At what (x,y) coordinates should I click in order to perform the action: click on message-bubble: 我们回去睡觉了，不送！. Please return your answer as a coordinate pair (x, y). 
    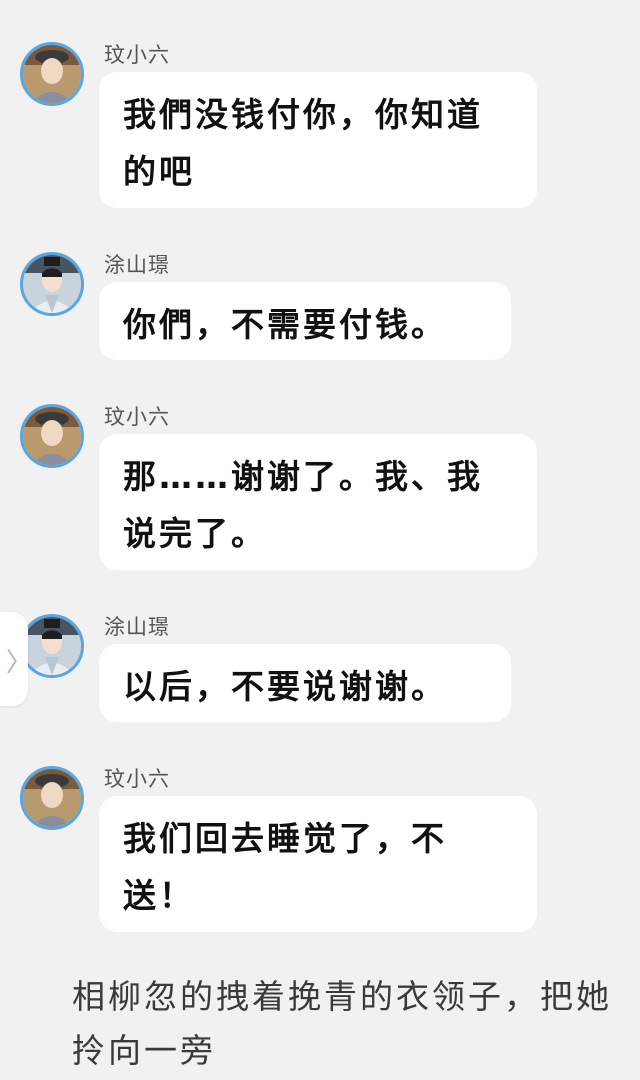
    Looking at the image, I should click on (318, 864).